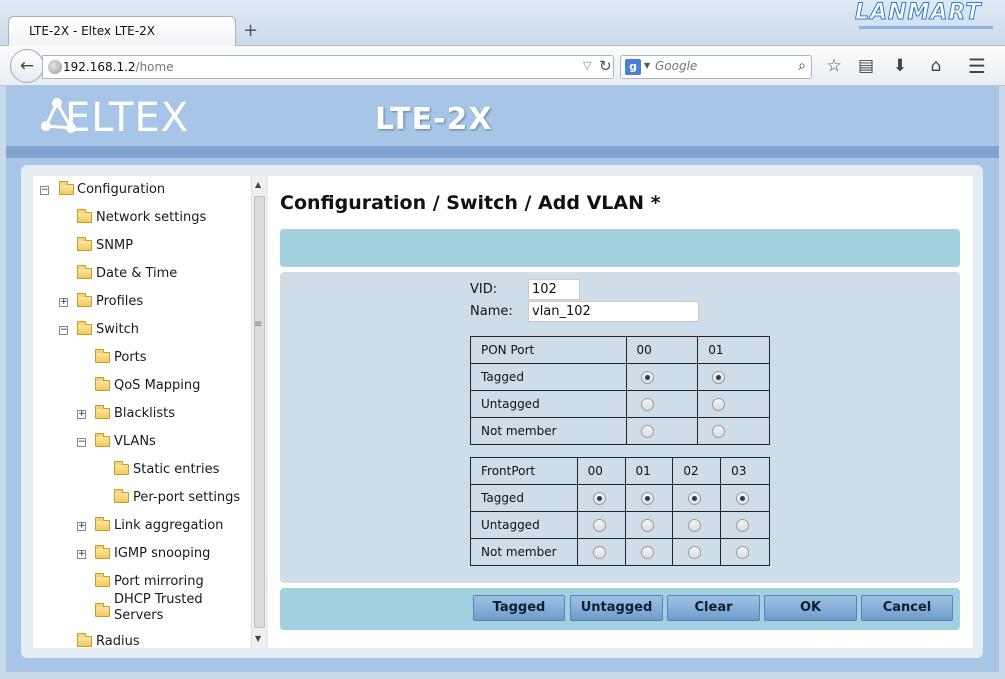  I want to click on tree-item-label: Ports, so click(130, 357).